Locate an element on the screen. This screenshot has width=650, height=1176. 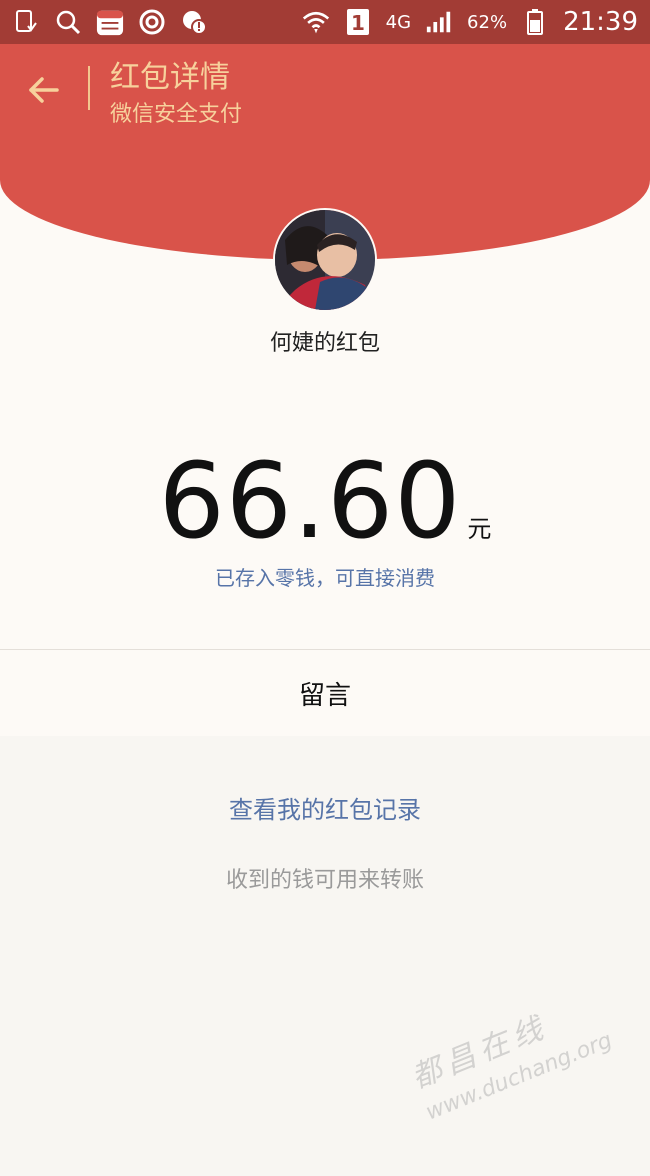
alert-app-icon is located at coordinates (194, 22).